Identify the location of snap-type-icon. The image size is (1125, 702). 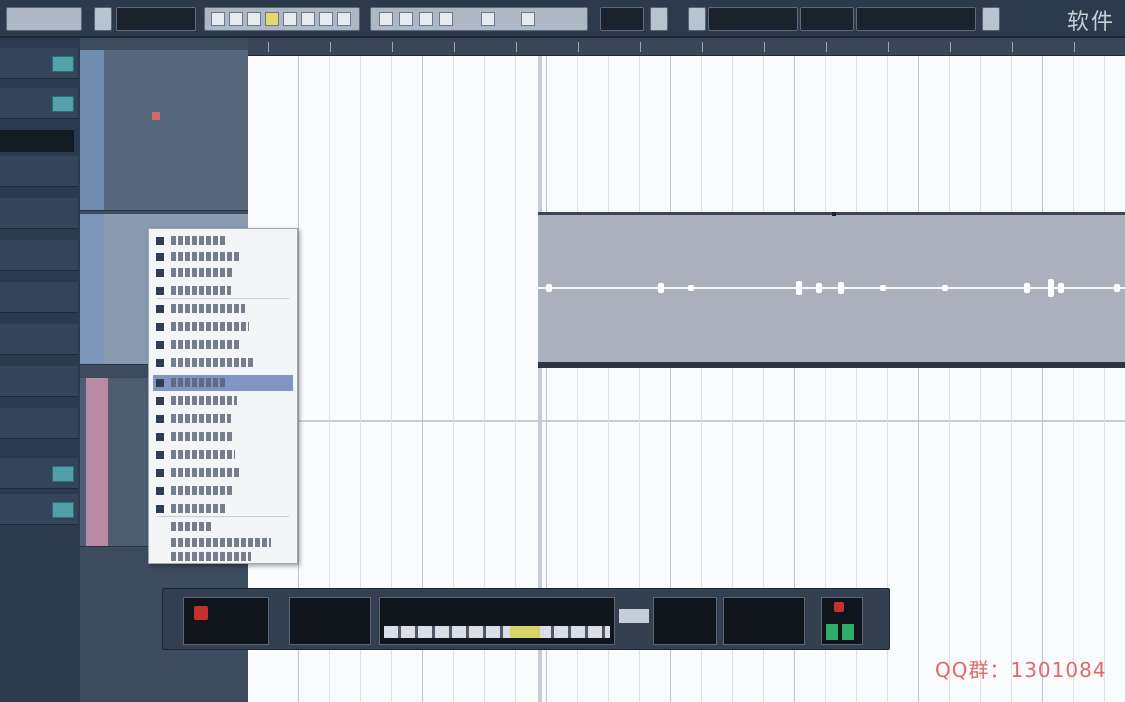
(406, 19).